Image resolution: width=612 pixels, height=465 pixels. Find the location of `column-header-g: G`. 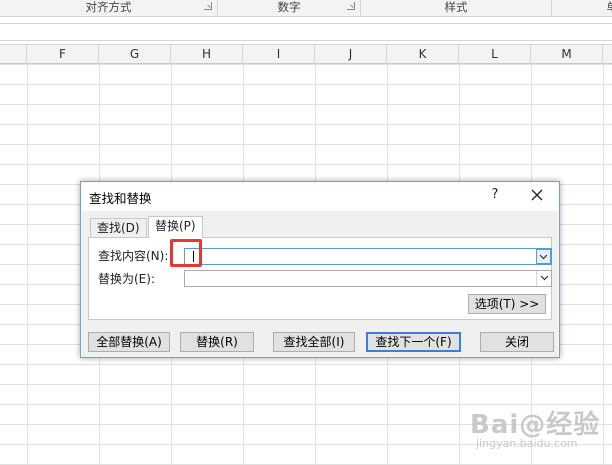

column-header-g: G is located at coordinates (135, 54).